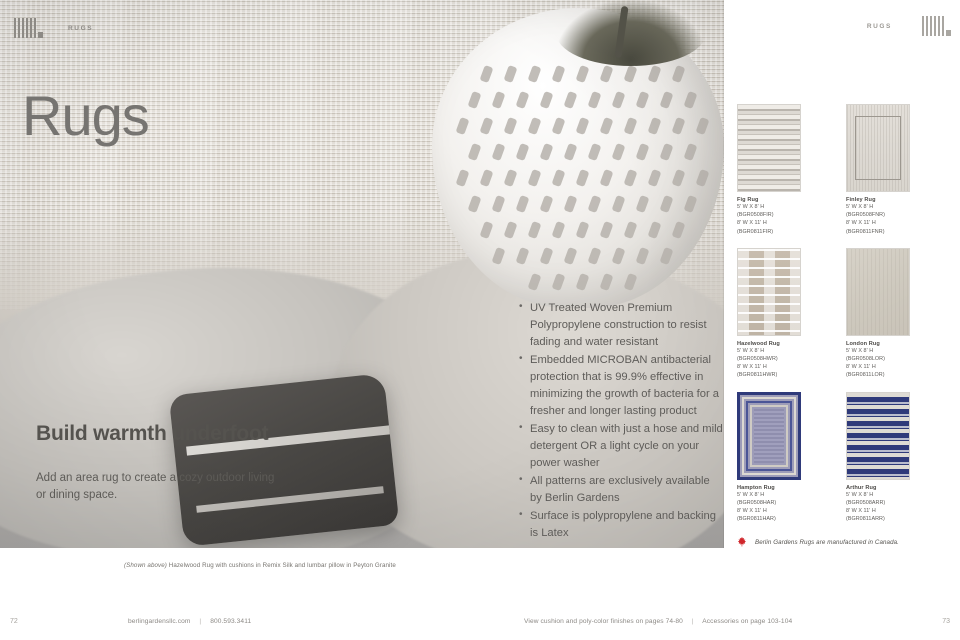  What do you see at coordinates (145, 565) in the screenshot?
I see `caption-prefix: (Shown above)` at bounding box center [145, 565].